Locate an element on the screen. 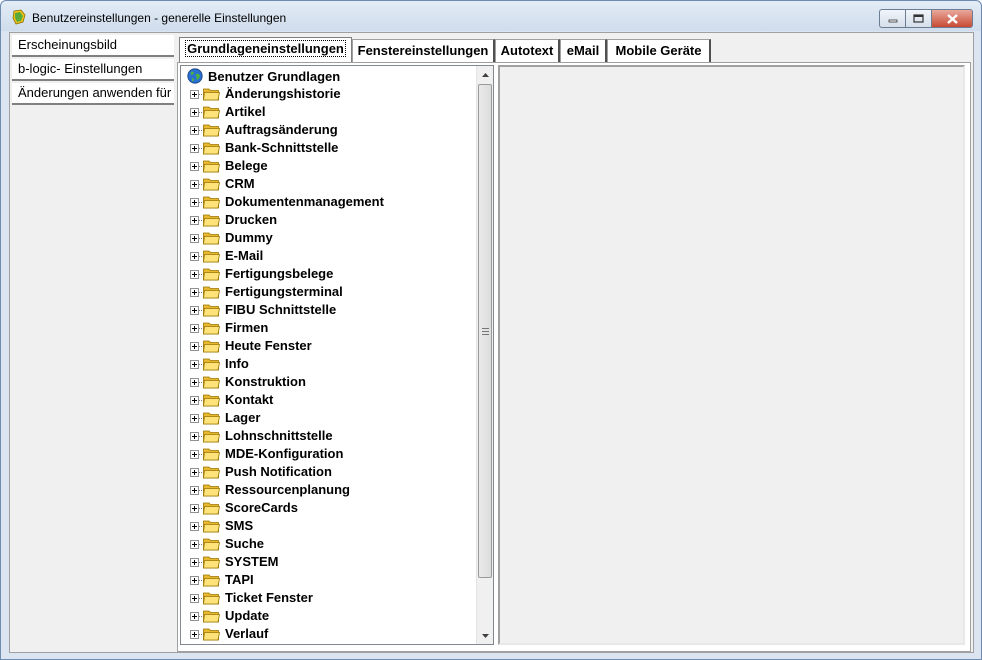 The width and height of the screenshot is (982, 660). tab-fenstereinstellungen: Fenstereinstellungen is located at coordinates (423, 50).